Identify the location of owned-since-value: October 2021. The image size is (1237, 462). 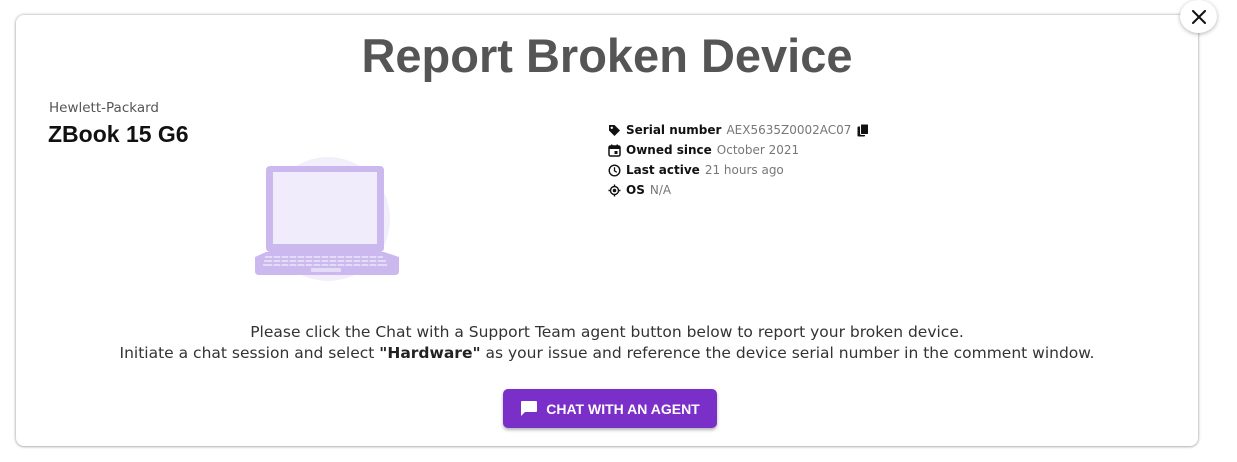
(758, 150).